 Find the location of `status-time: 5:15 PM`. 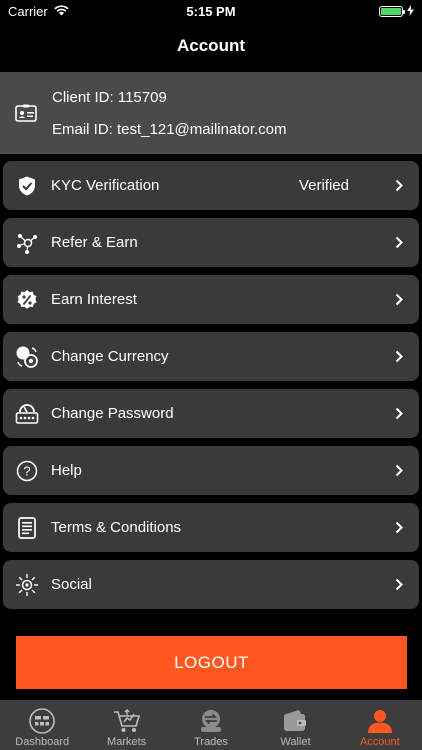

status-time: 5:15 PM is located at coordinates (211, 11).